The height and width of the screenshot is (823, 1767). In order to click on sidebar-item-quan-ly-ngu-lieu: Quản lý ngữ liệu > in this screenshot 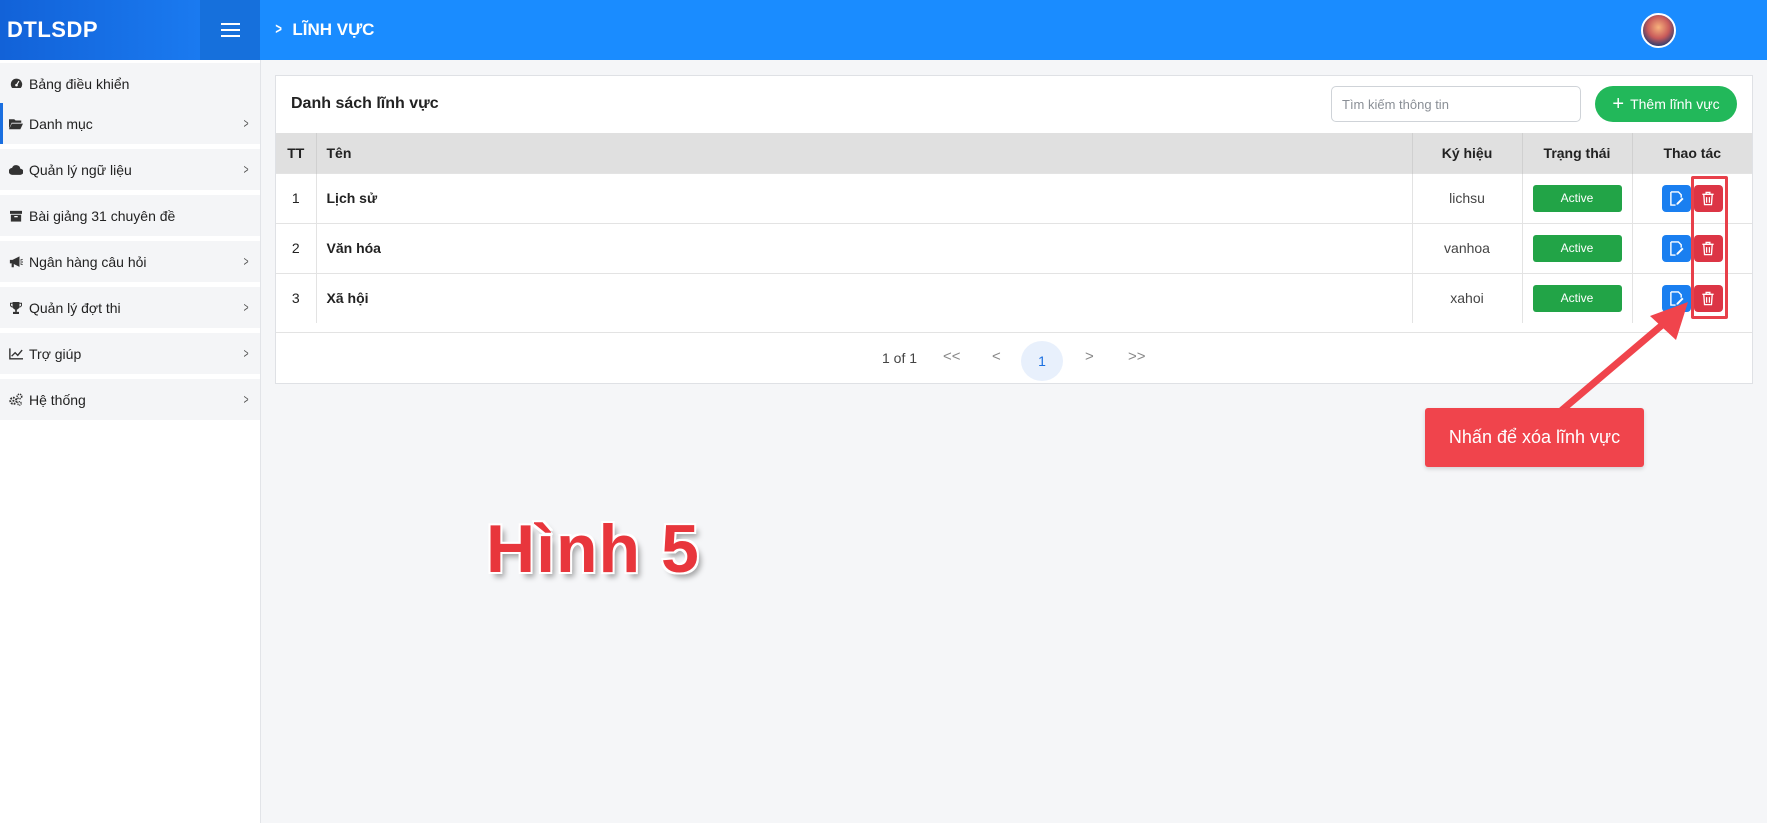, I will do `click(130, 169)`.